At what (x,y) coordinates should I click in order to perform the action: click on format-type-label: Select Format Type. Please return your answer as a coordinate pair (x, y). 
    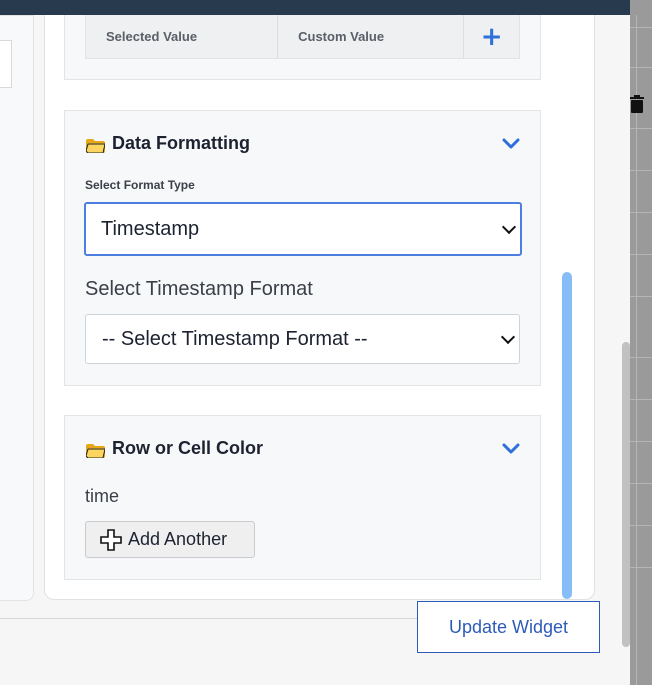
    Looking at the image, I should click on (140, 185).